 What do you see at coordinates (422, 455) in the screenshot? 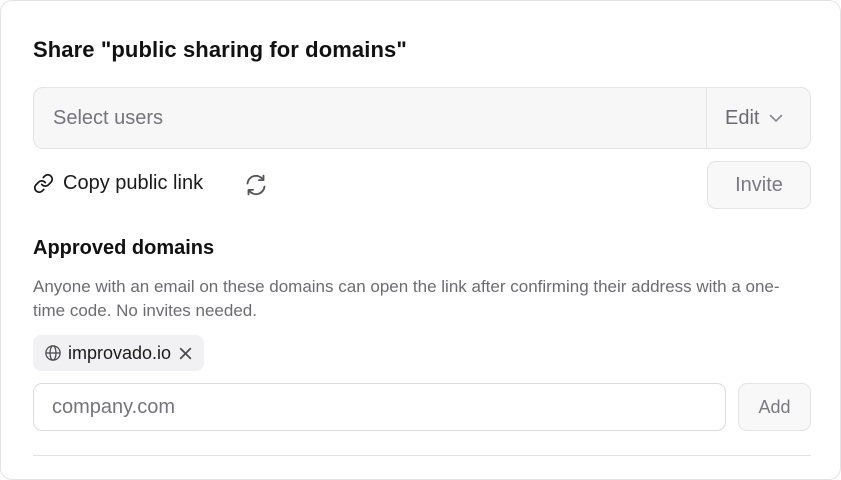
I see `divider` at bounding box center [422, 455].